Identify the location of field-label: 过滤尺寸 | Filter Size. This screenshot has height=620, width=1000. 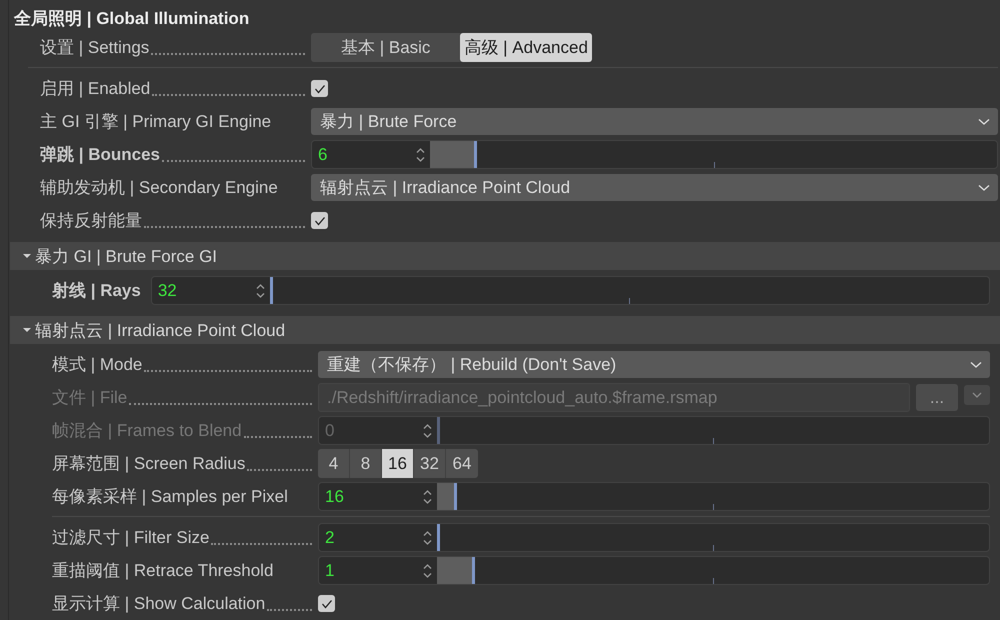
(131, 538).